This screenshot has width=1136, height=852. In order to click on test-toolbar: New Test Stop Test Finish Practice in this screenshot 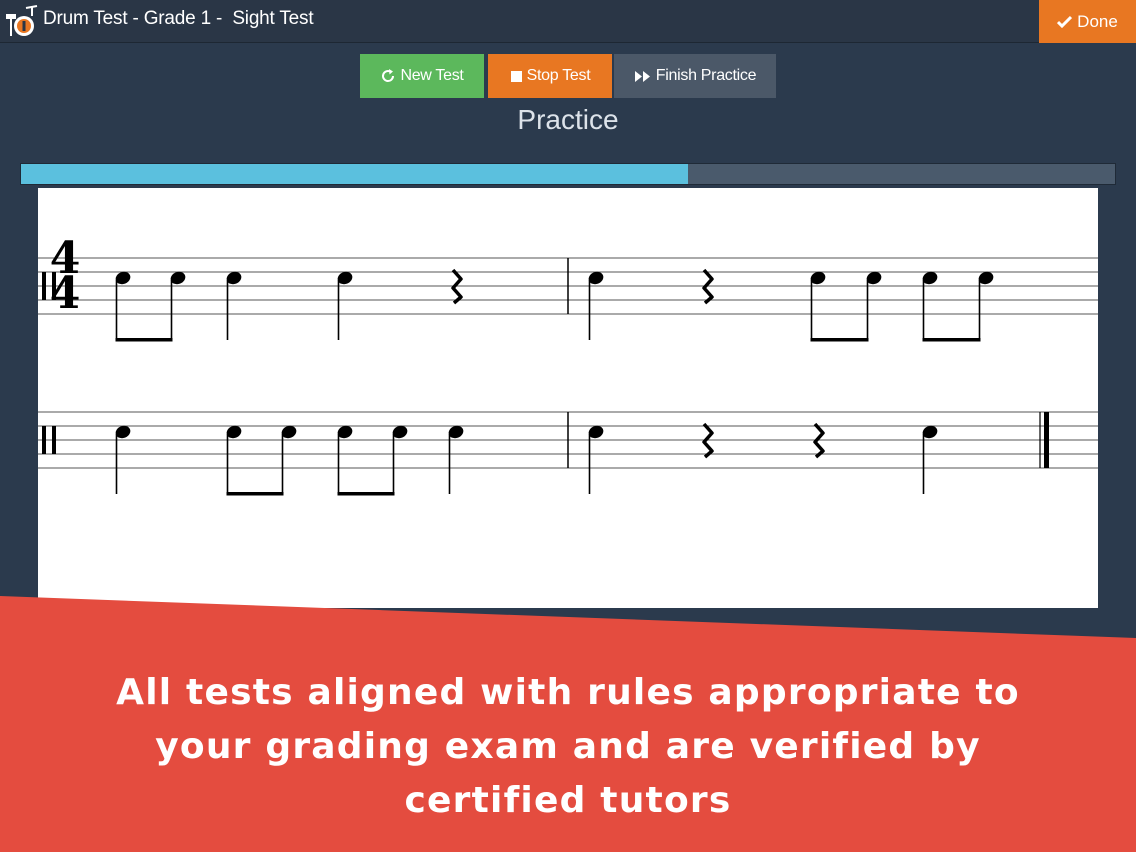, I will do `click(568, 76)`.